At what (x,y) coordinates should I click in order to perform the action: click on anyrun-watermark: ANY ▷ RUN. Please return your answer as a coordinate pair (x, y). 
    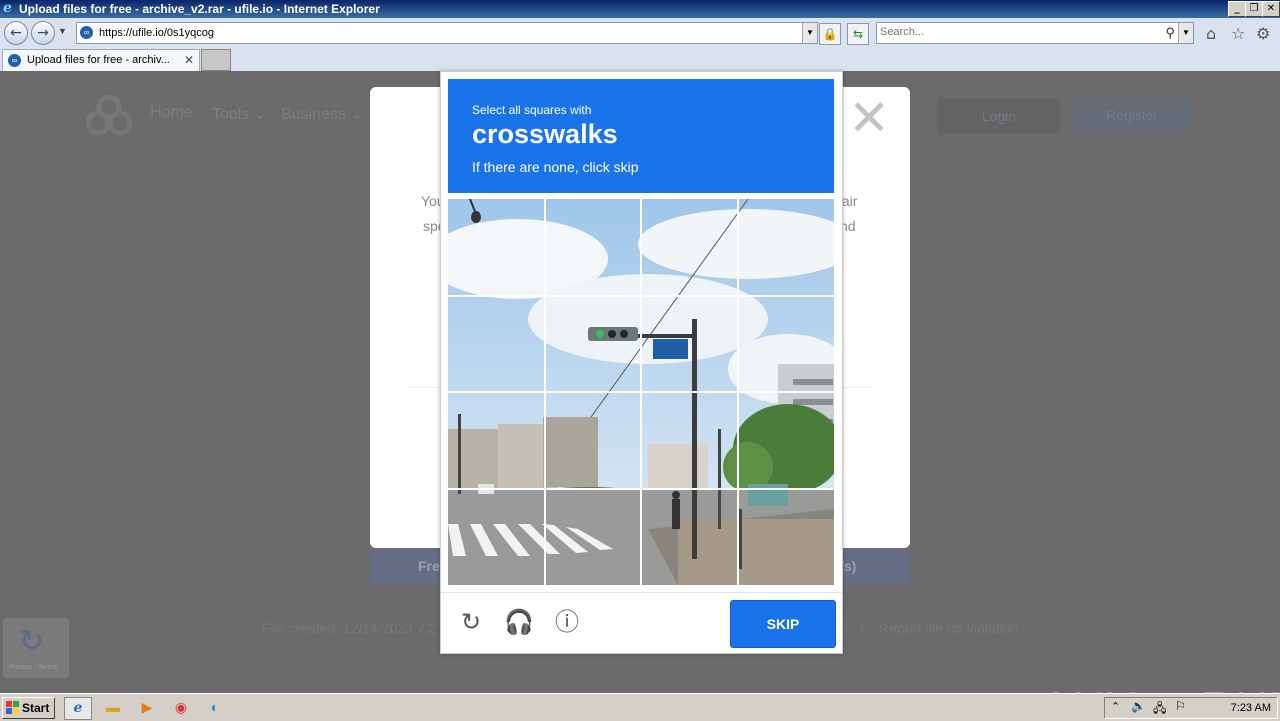
    Looking at the image, I should click on (1160, 687).